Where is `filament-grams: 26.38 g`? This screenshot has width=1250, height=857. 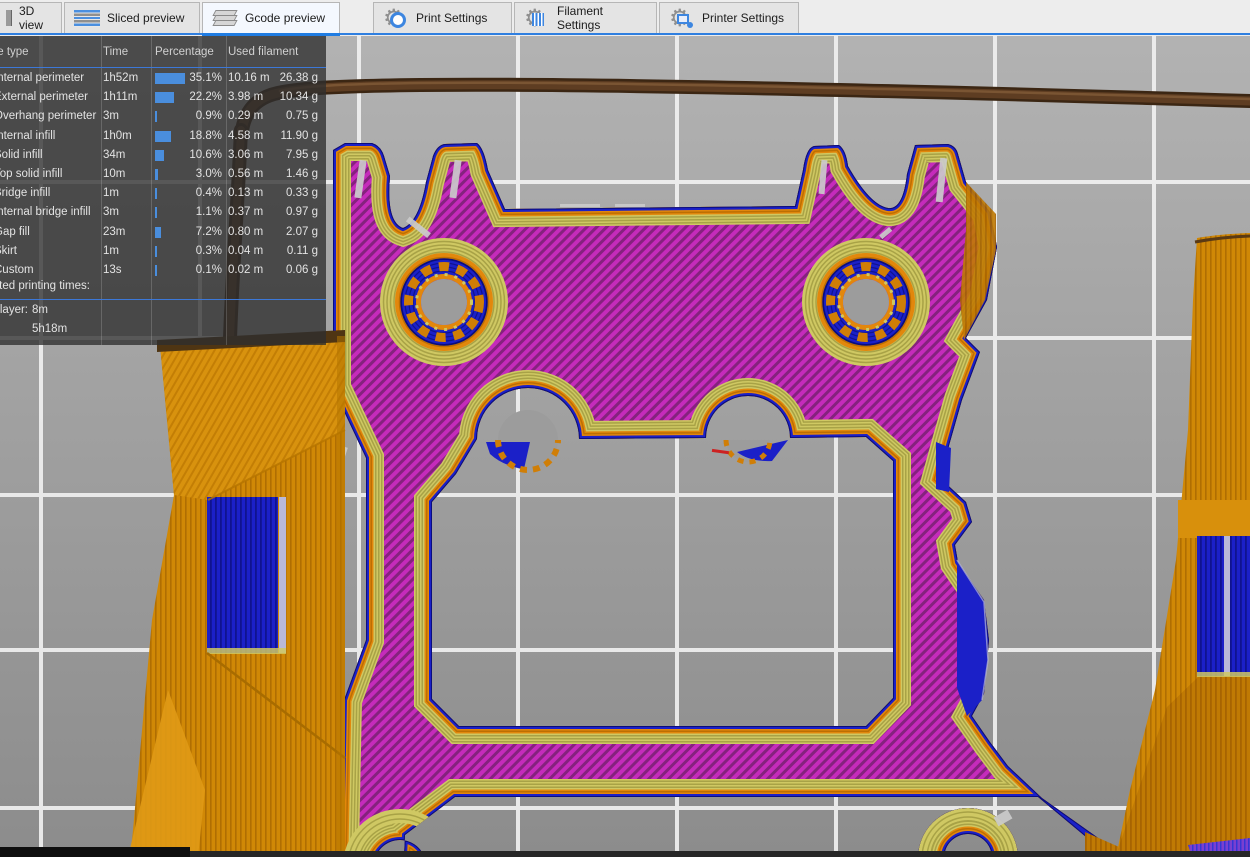
filament-grams: 26.38 g is located at coordinates (298, 78).